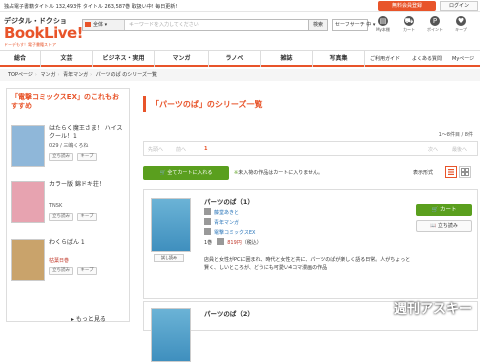 The width and height of the screenshot is (480, 362). I want to click on breadcrumb-top: TOPページ, so click(20, 75).